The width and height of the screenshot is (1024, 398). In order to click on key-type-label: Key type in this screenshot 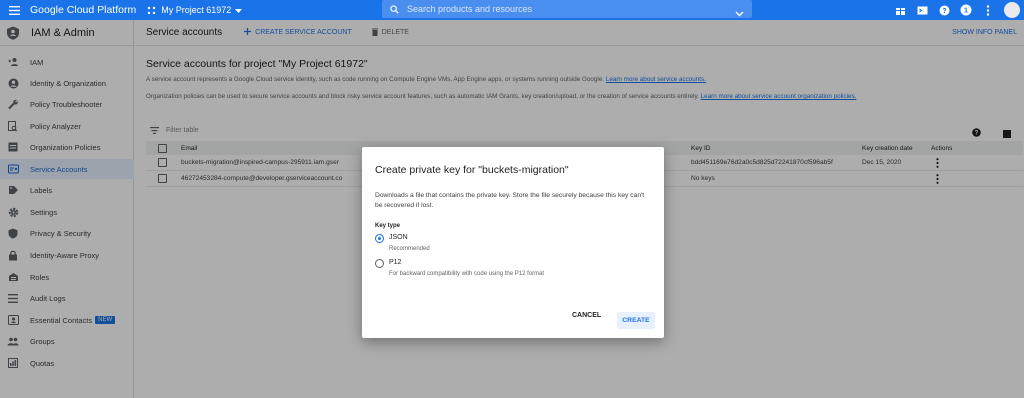, I will do `click(388, 226)`.